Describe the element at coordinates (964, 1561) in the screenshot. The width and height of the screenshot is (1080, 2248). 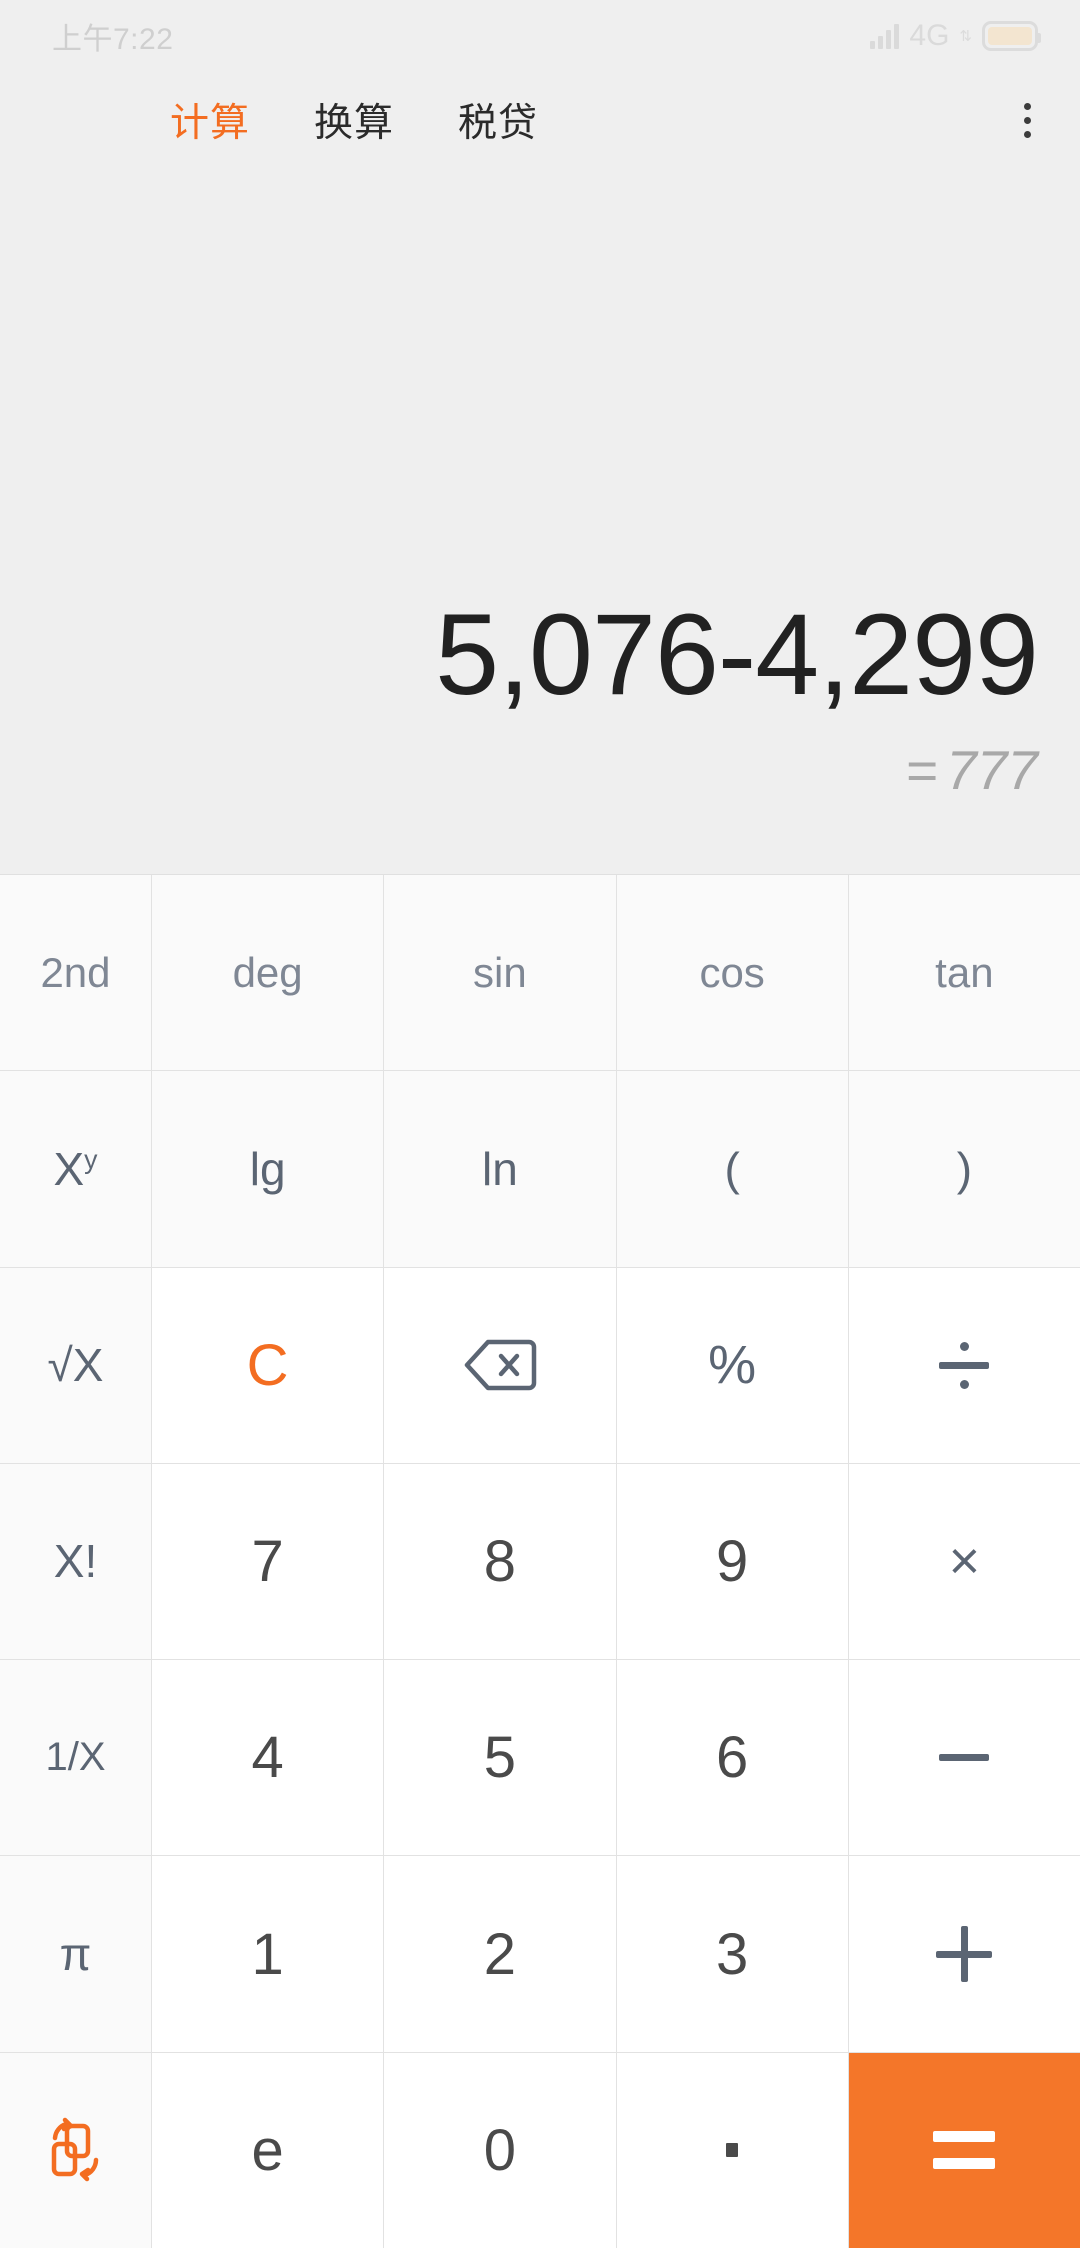
I see `key-multiply: ×` at that location.